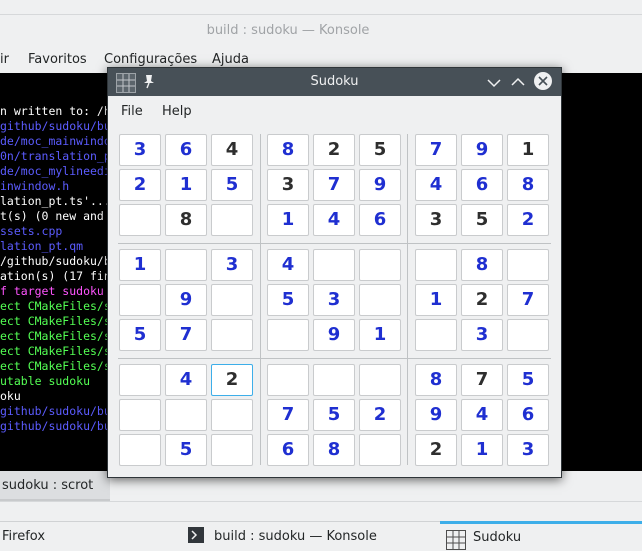 Image resolution: width=642 pixels, height=551 pixels. What do you see at coordinates (380, 300) in the screenshot?
I see `sudoku-cell-r4c5` at bounding box center [380, 300].